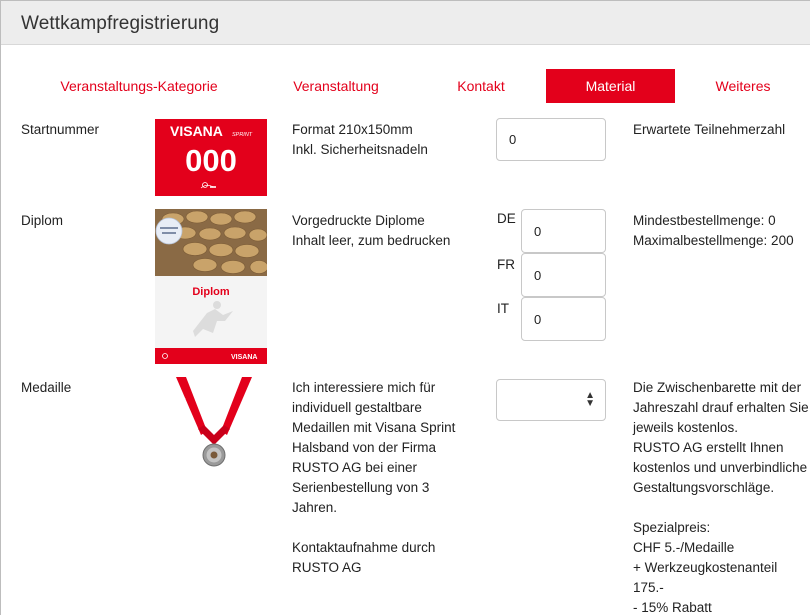 The width and height of the screenshot is (810, 615). I want to click on tab-veranstaltung: Veranstaltung, so click(336, 86).